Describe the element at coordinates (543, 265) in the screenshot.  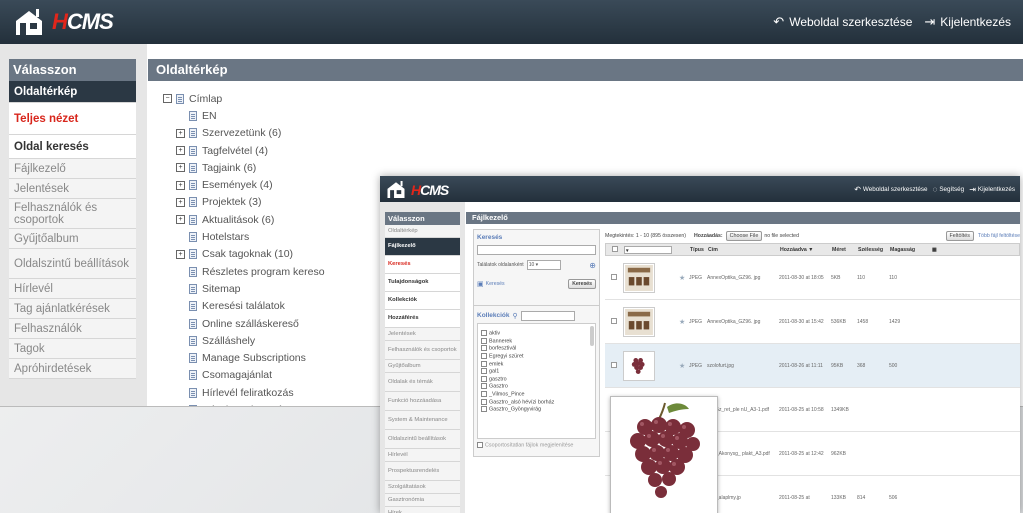
I see `per-page-select: 10 ▾` at that location.